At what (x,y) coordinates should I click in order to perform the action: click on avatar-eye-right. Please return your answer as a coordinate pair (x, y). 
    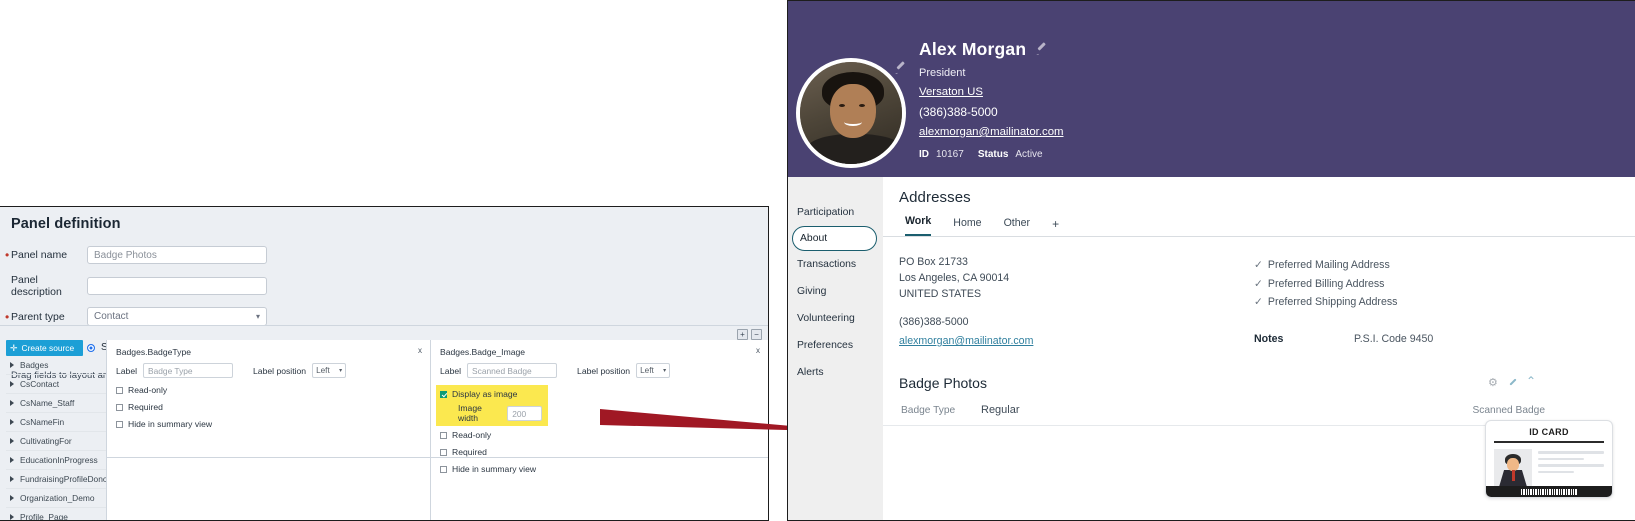
    Looking at the image, I should click on (862, 105).